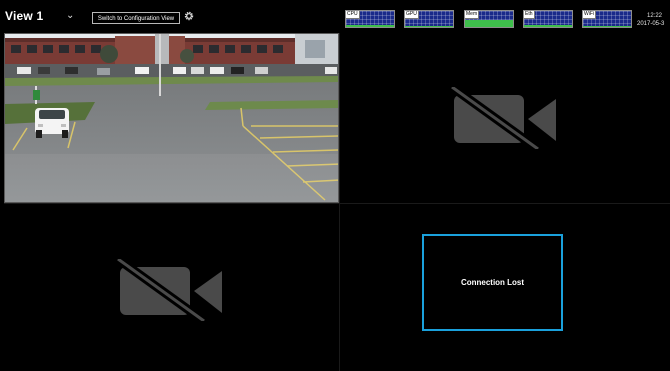 This screenshot has height=371, width=670. What do you see at coordinates (589, 15) in the screenshot?
I see `wifi-meter-label: WiFi` at bounding box center [589, 15].